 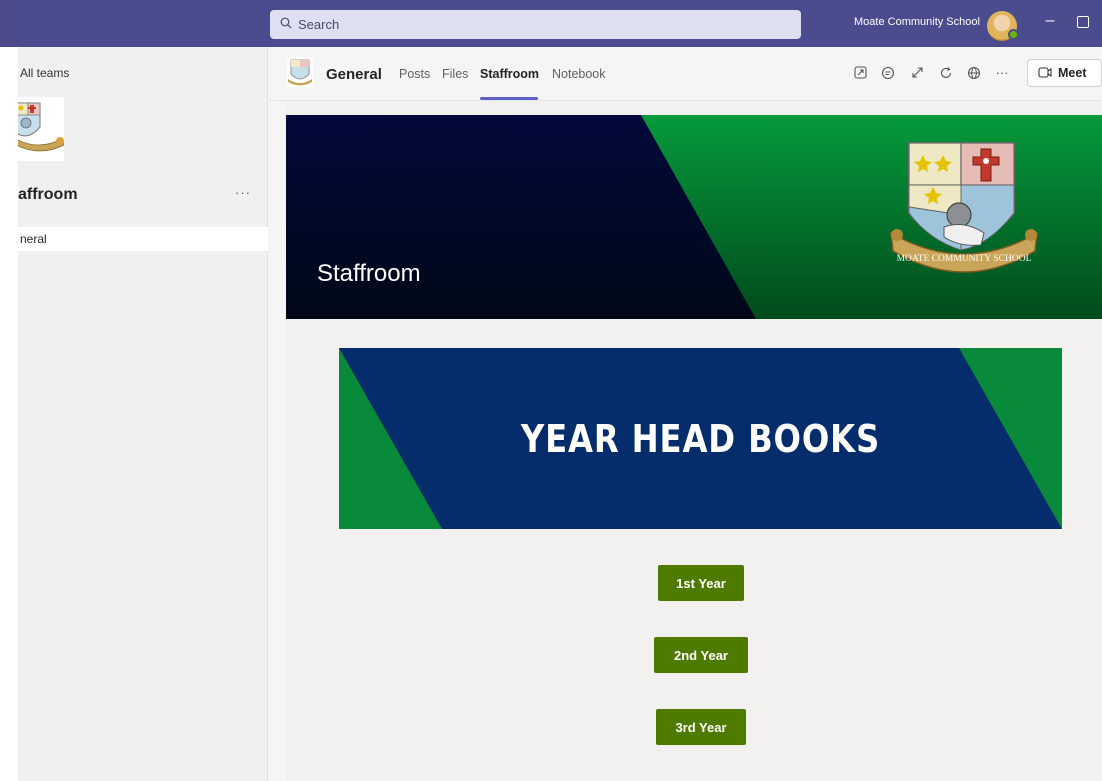 What do you see at coordinates (369, 273) in the screenshot?
I see `hero-title: Staffroom` at bounding box center [369, 273].